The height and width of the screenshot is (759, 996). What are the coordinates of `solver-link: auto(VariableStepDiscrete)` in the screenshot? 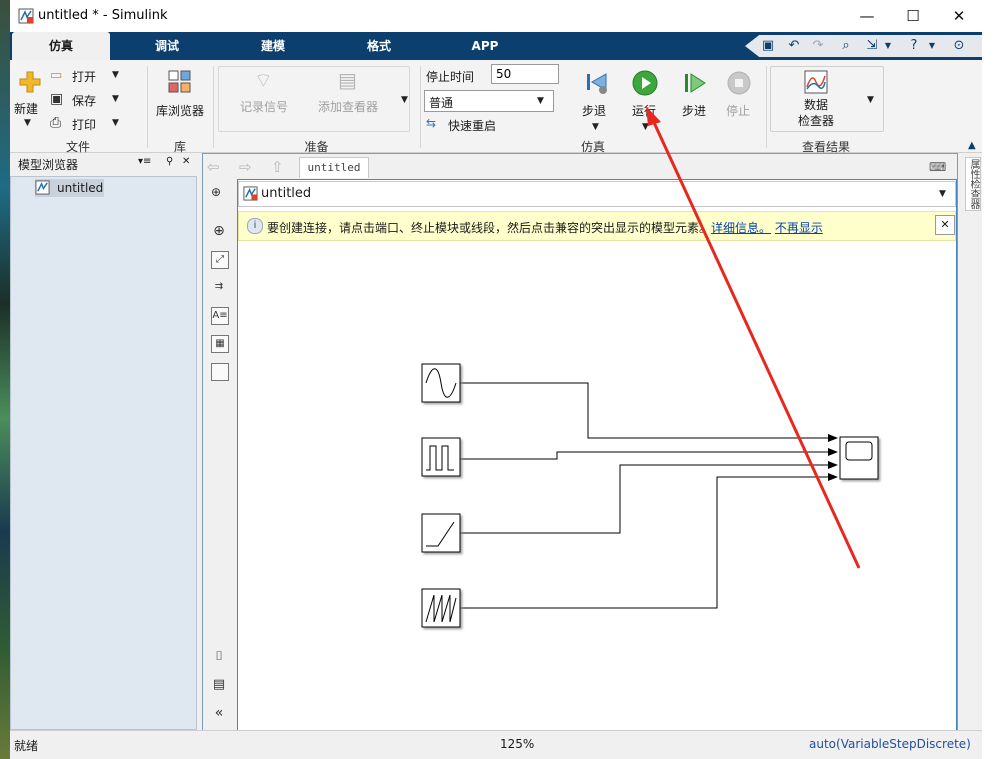 It's located at (890, 744).